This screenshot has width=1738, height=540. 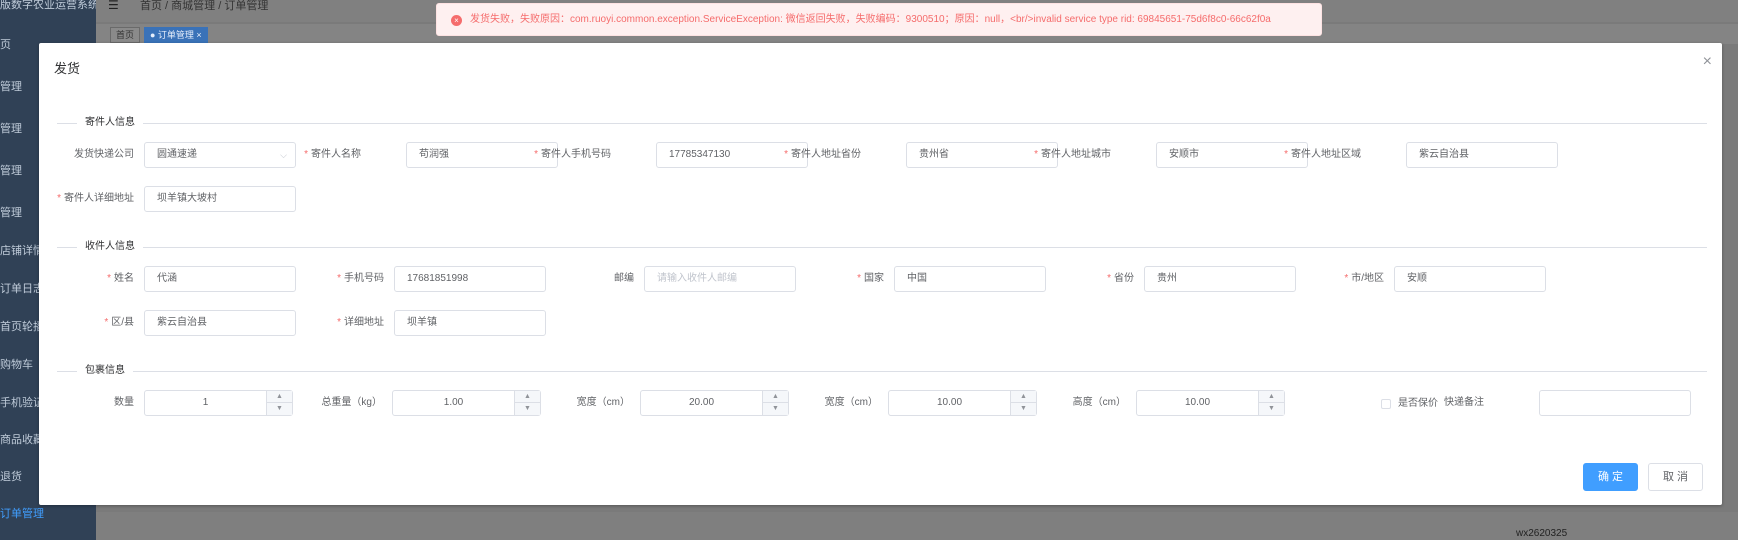 I want to click on express-label: 发货快递公司, so click(x=104, y=154).